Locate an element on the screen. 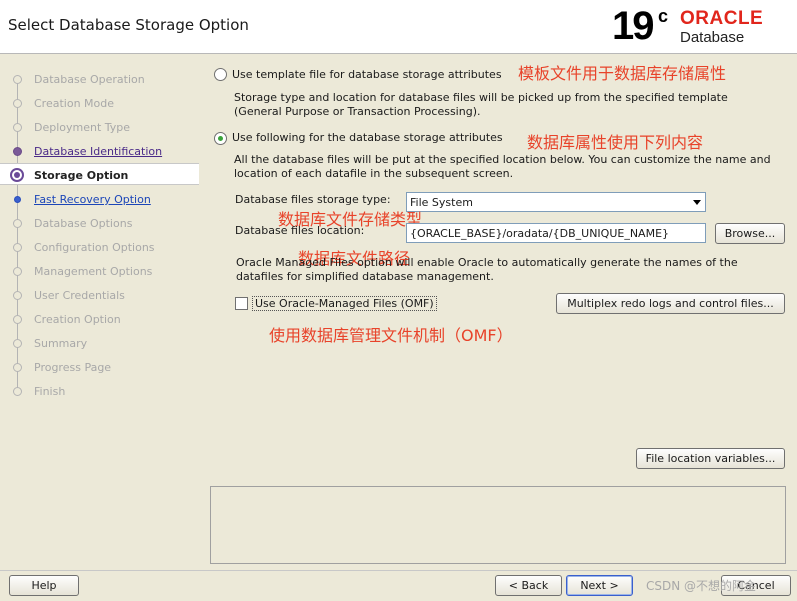  footer-divider is located at coordinates (398, 570).